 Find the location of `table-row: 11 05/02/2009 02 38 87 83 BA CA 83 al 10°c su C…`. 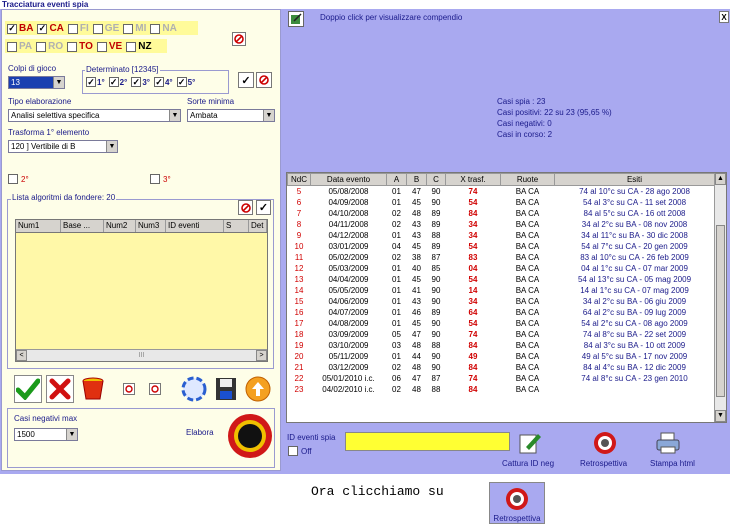

table-row: 11 05/02/2009 02 38 87 83 BA CA 83 al 10°c su C… is located at coordinates (501, 257).